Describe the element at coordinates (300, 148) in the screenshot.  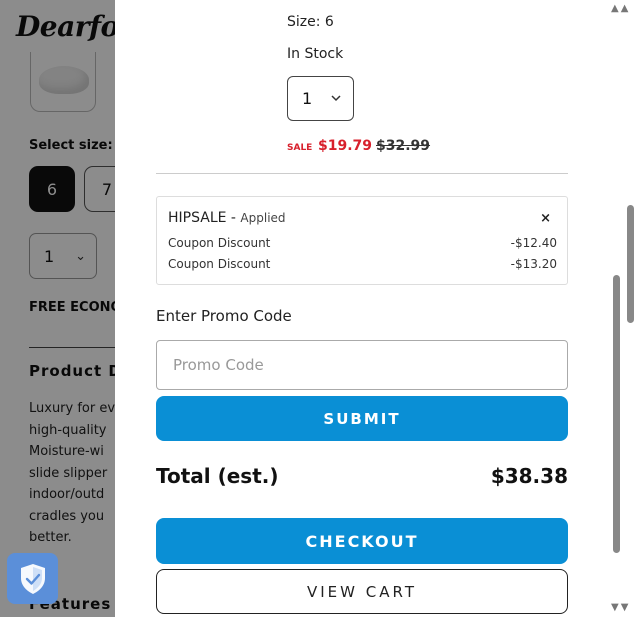
I see `sale-tag: SALE` at that location.